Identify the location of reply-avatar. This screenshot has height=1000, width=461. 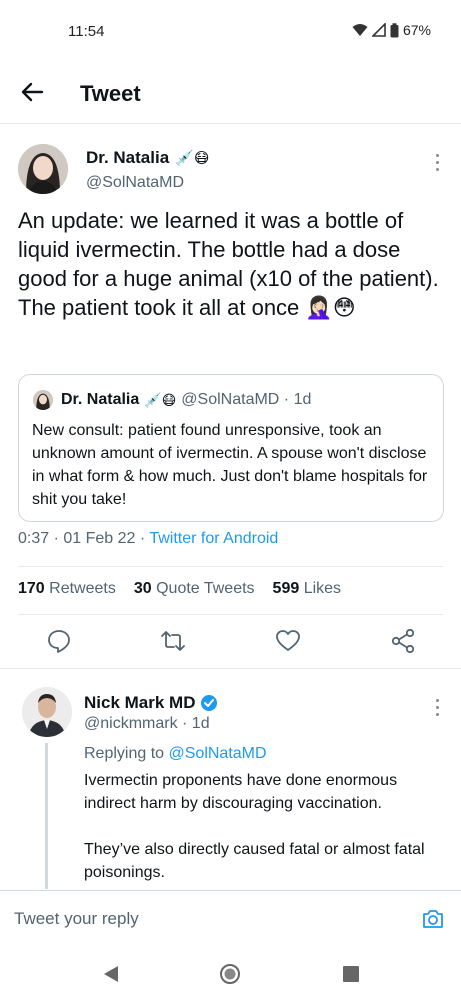
(47, 712).